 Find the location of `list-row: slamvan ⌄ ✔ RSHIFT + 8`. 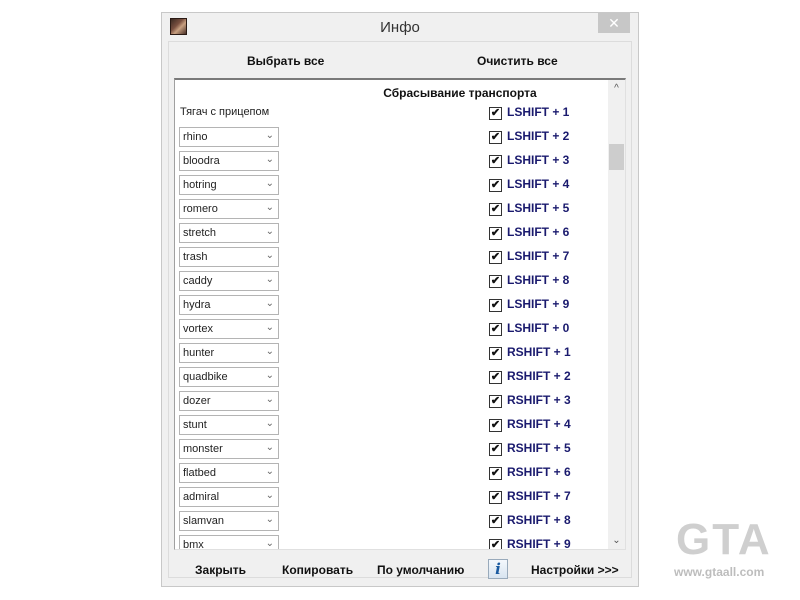

list-row: slamvan ⌄ ✔ RSHIFT + 8 is located at coordinates (390, 522).